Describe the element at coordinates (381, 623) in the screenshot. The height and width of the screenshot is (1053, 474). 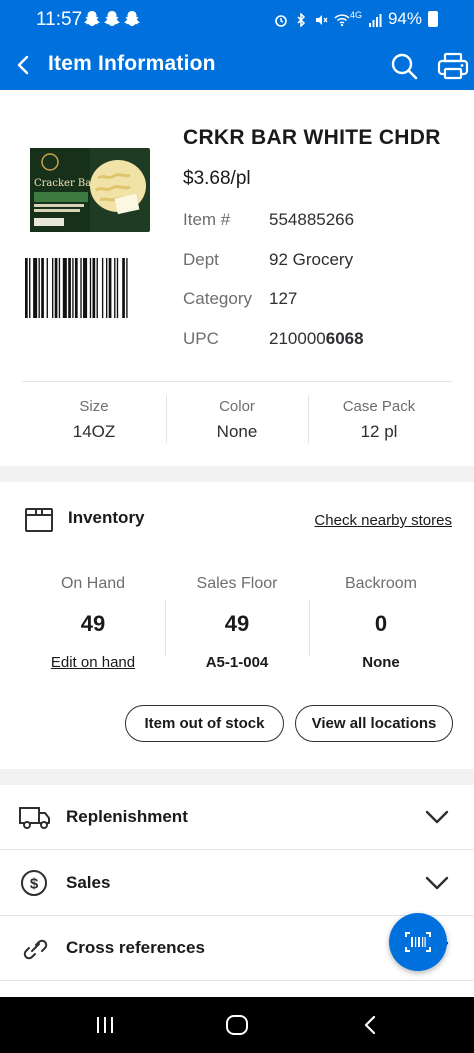
I see `backroom-value: 0` at that location.